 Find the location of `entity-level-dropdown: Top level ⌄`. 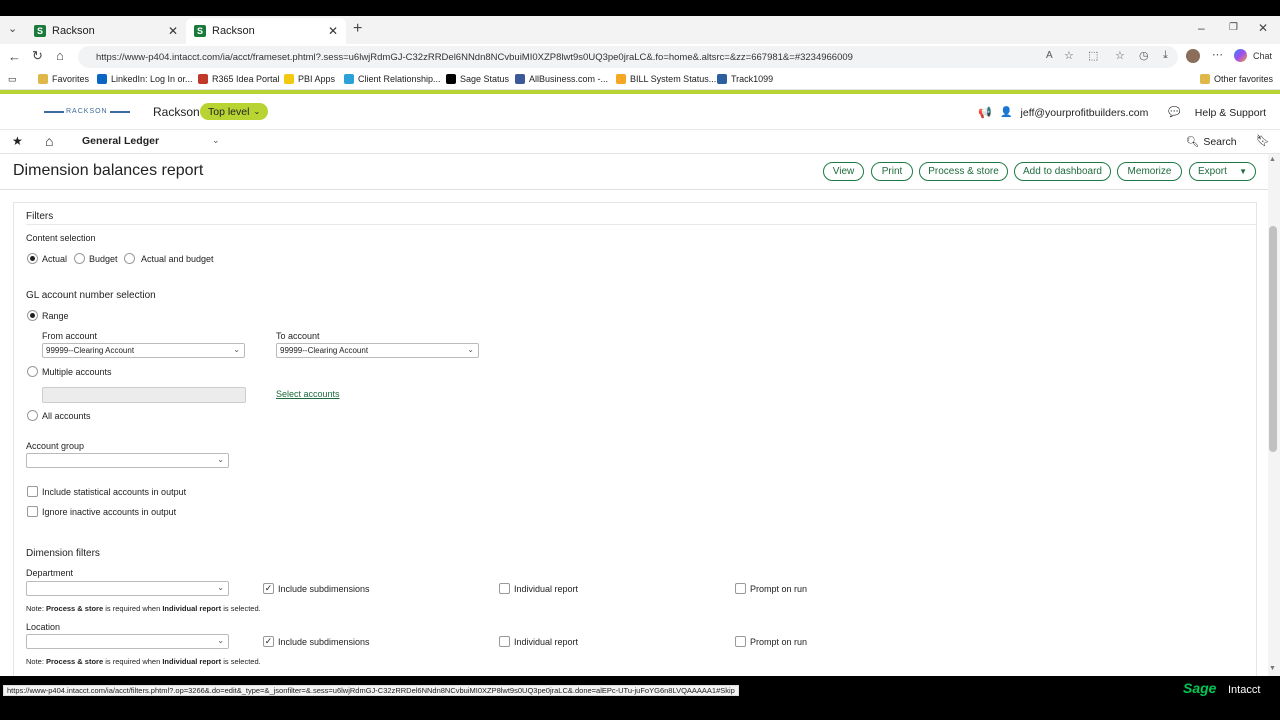

entity-level-dropdown: Top level ⌄ is located at coordinates (234, 111).